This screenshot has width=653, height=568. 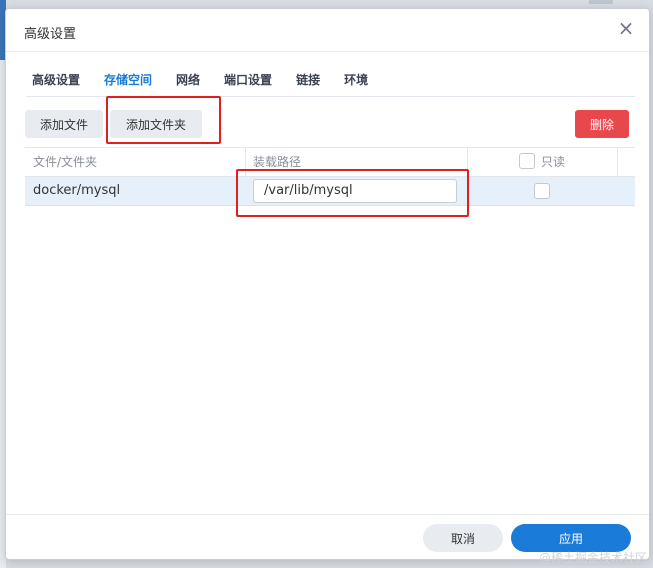 I want to click on title-divider, so click(x=327, y=51).